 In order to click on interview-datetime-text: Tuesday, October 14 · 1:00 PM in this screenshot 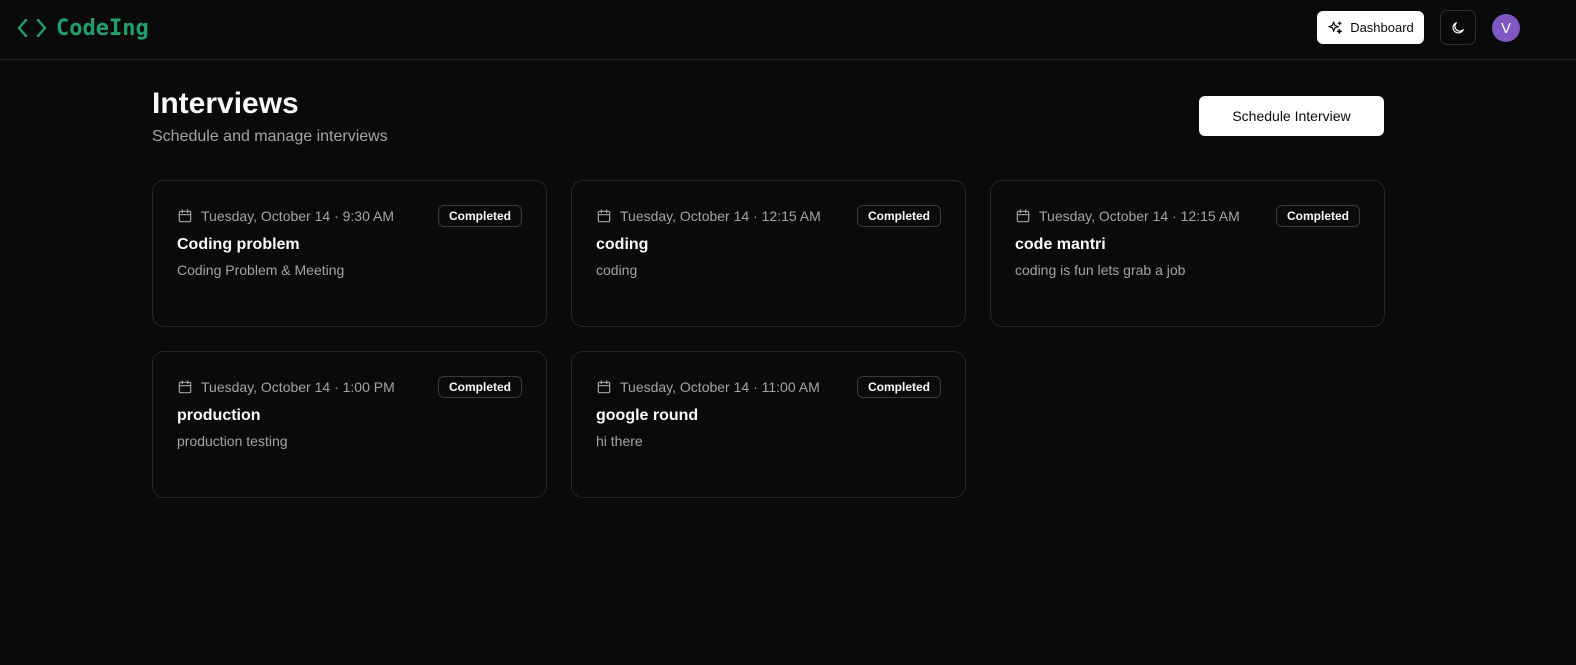, I will do `click(298, 387)`.